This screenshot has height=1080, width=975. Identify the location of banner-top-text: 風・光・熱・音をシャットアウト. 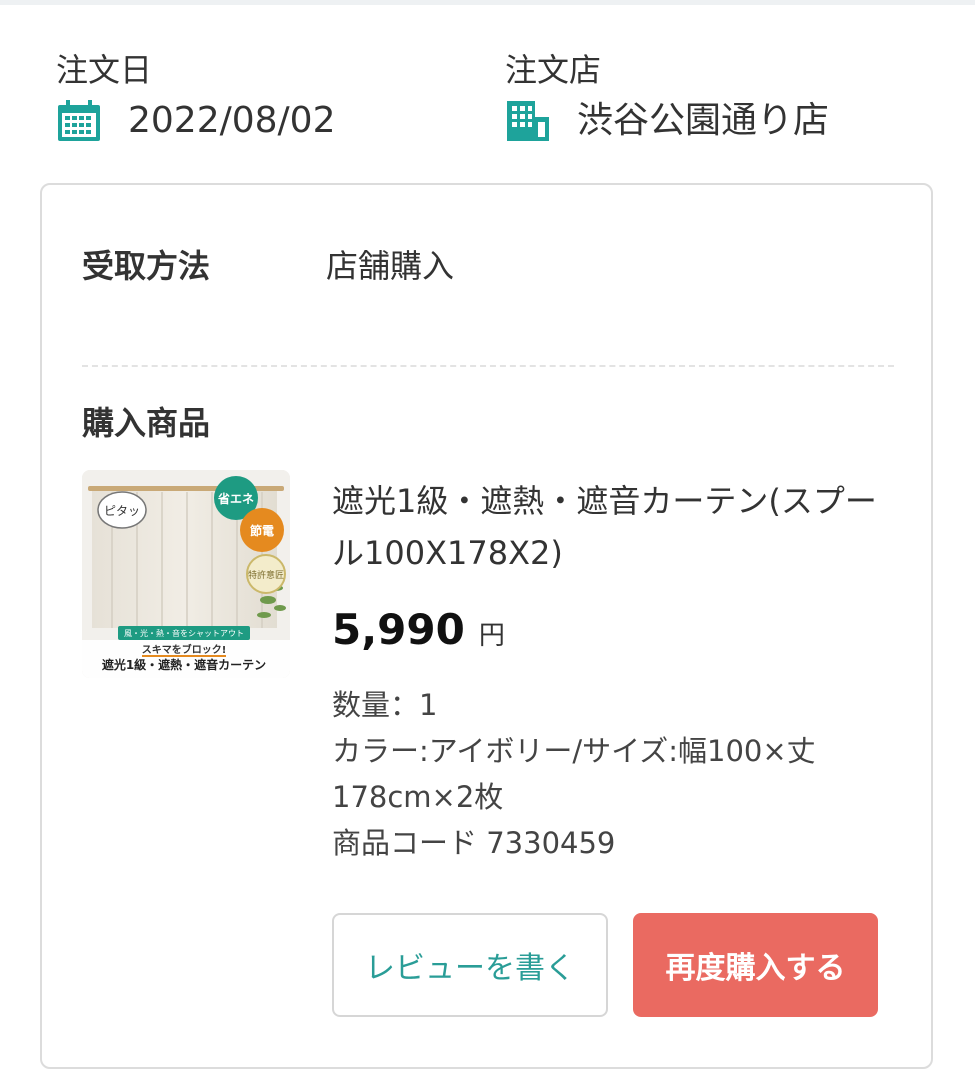
(184, 633).